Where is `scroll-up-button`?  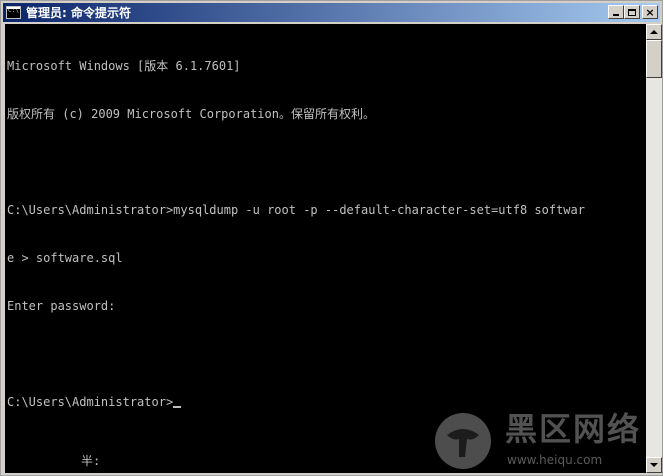 scroll-up-button is located at coordinates (654, 32).